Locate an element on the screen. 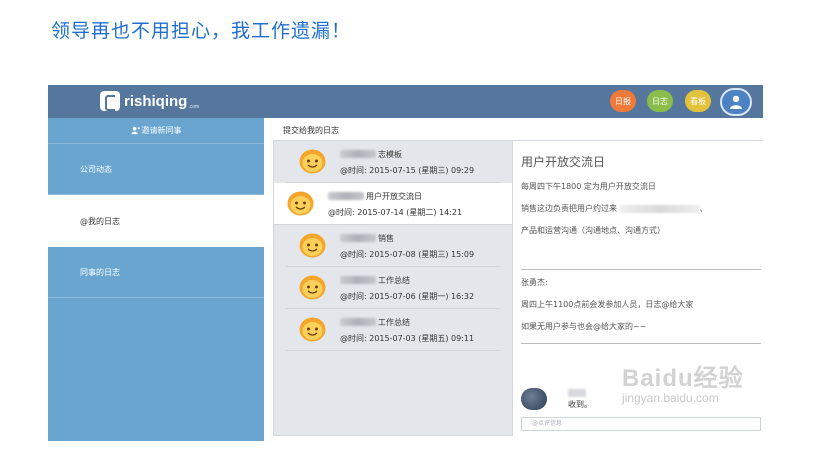 The height and width of the screenshot is (453, 815). watermark-url: jingyan.baidu.com is located at coordinates (670, 398).